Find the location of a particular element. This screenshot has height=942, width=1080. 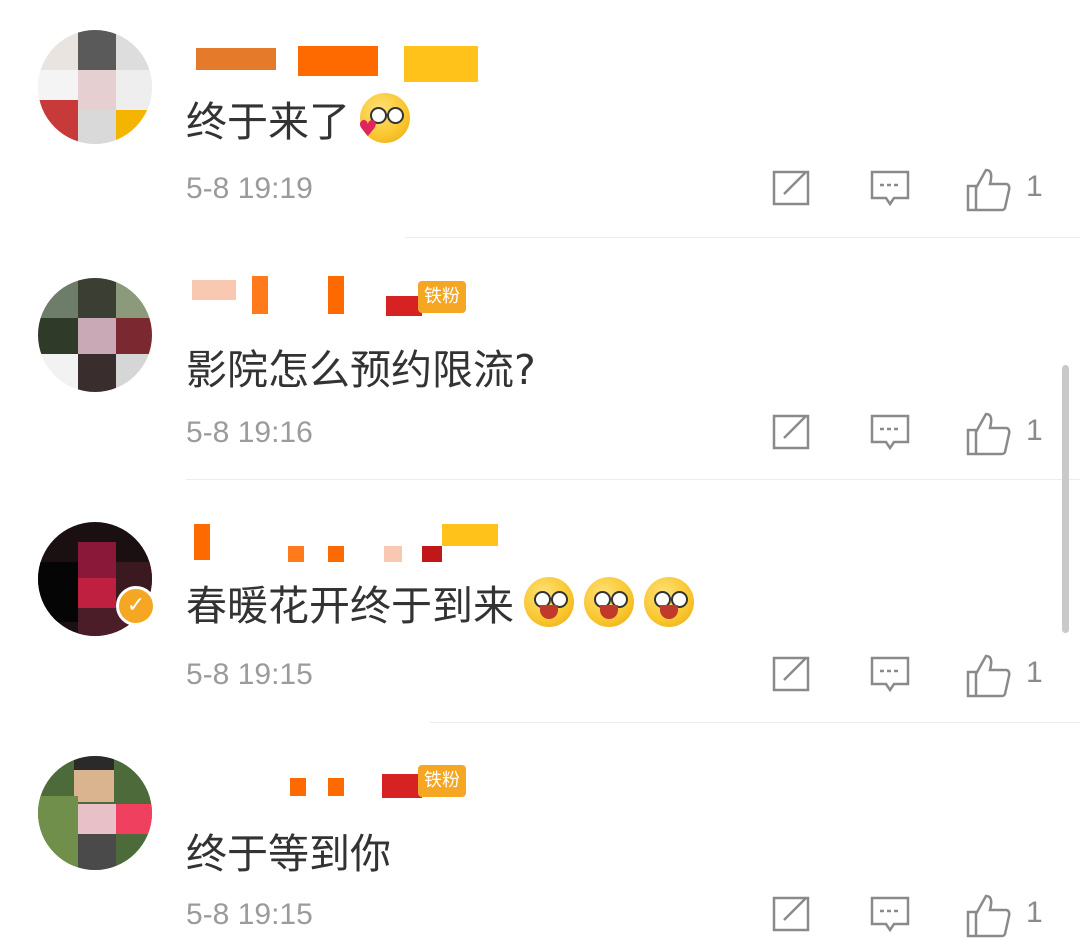

comment-text: 影院怎么预约限流? is located at coordinates (361, 366).